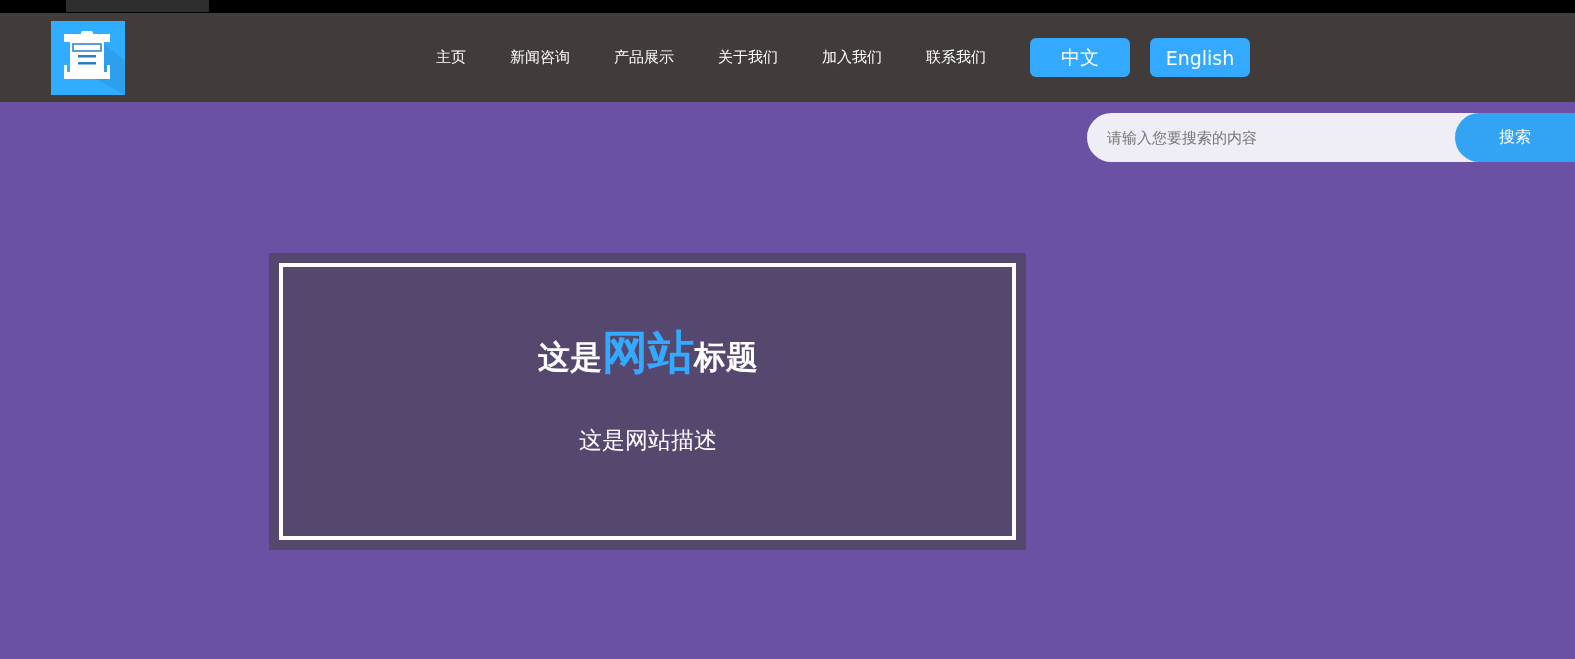 The height and width of the screenshot is (659, 1575). What do you see at coordinates (852, 57) in the screenshot?
I see `nav-link: 加入我们` at bounding box center [852, 57].